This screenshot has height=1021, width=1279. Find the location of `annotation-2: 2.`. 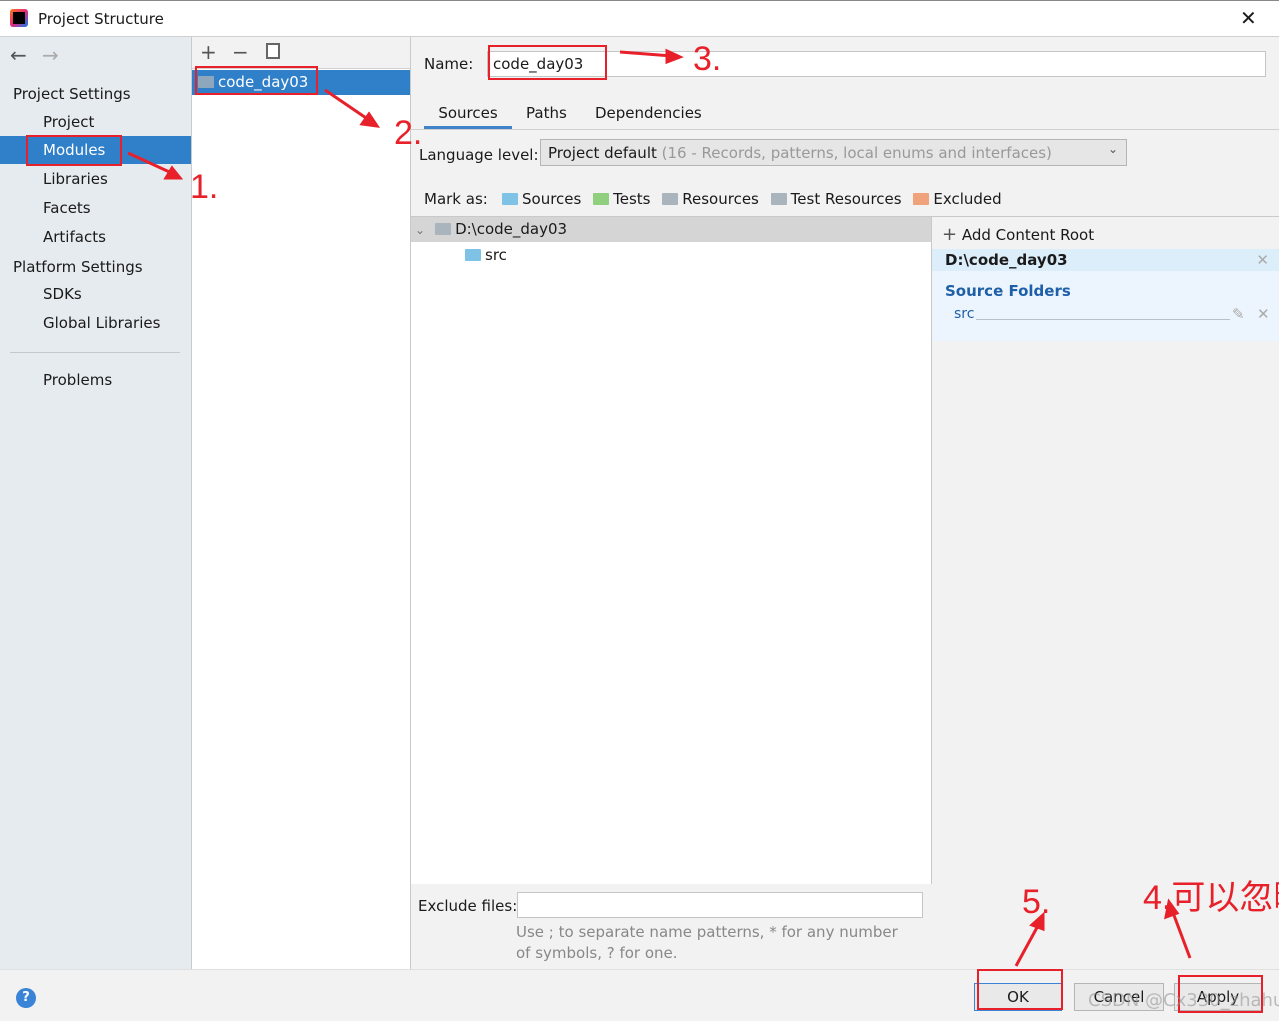

annotation-2: 2. is located at coordinates (408, 133).